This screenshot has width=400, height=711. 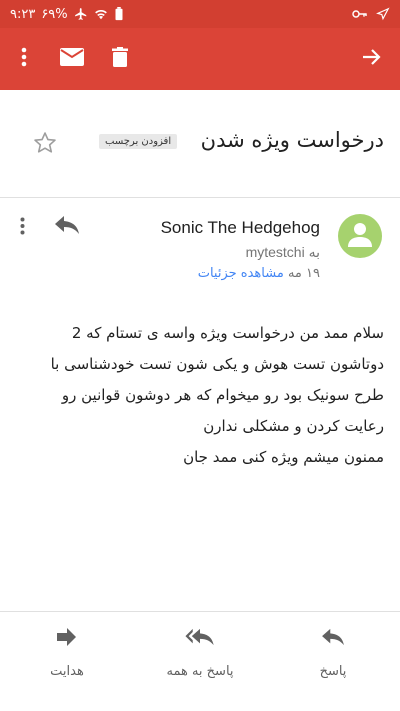 I want to click on more-options-button, so click(x=24, y=59).